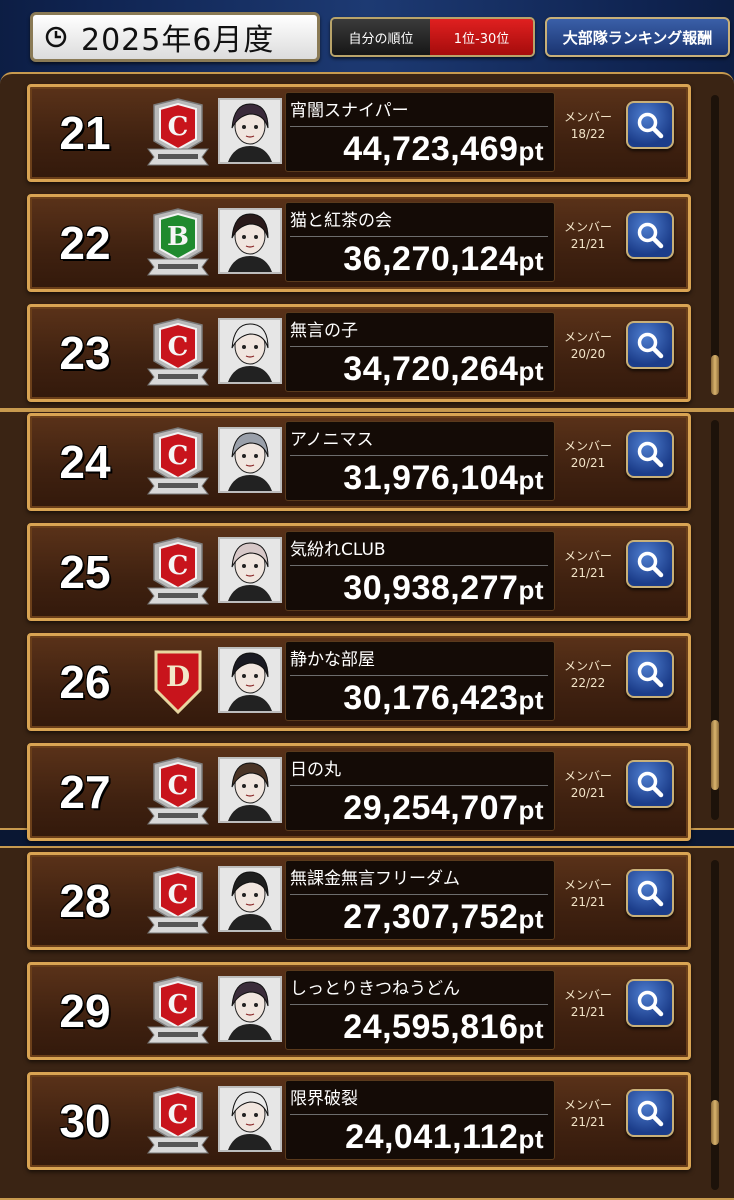 The width and height of the screenshot is (734, 1200). Describe the element at coordinates (332, 440) in the screenshot. I see `unit-name: アノニマス` at that location.